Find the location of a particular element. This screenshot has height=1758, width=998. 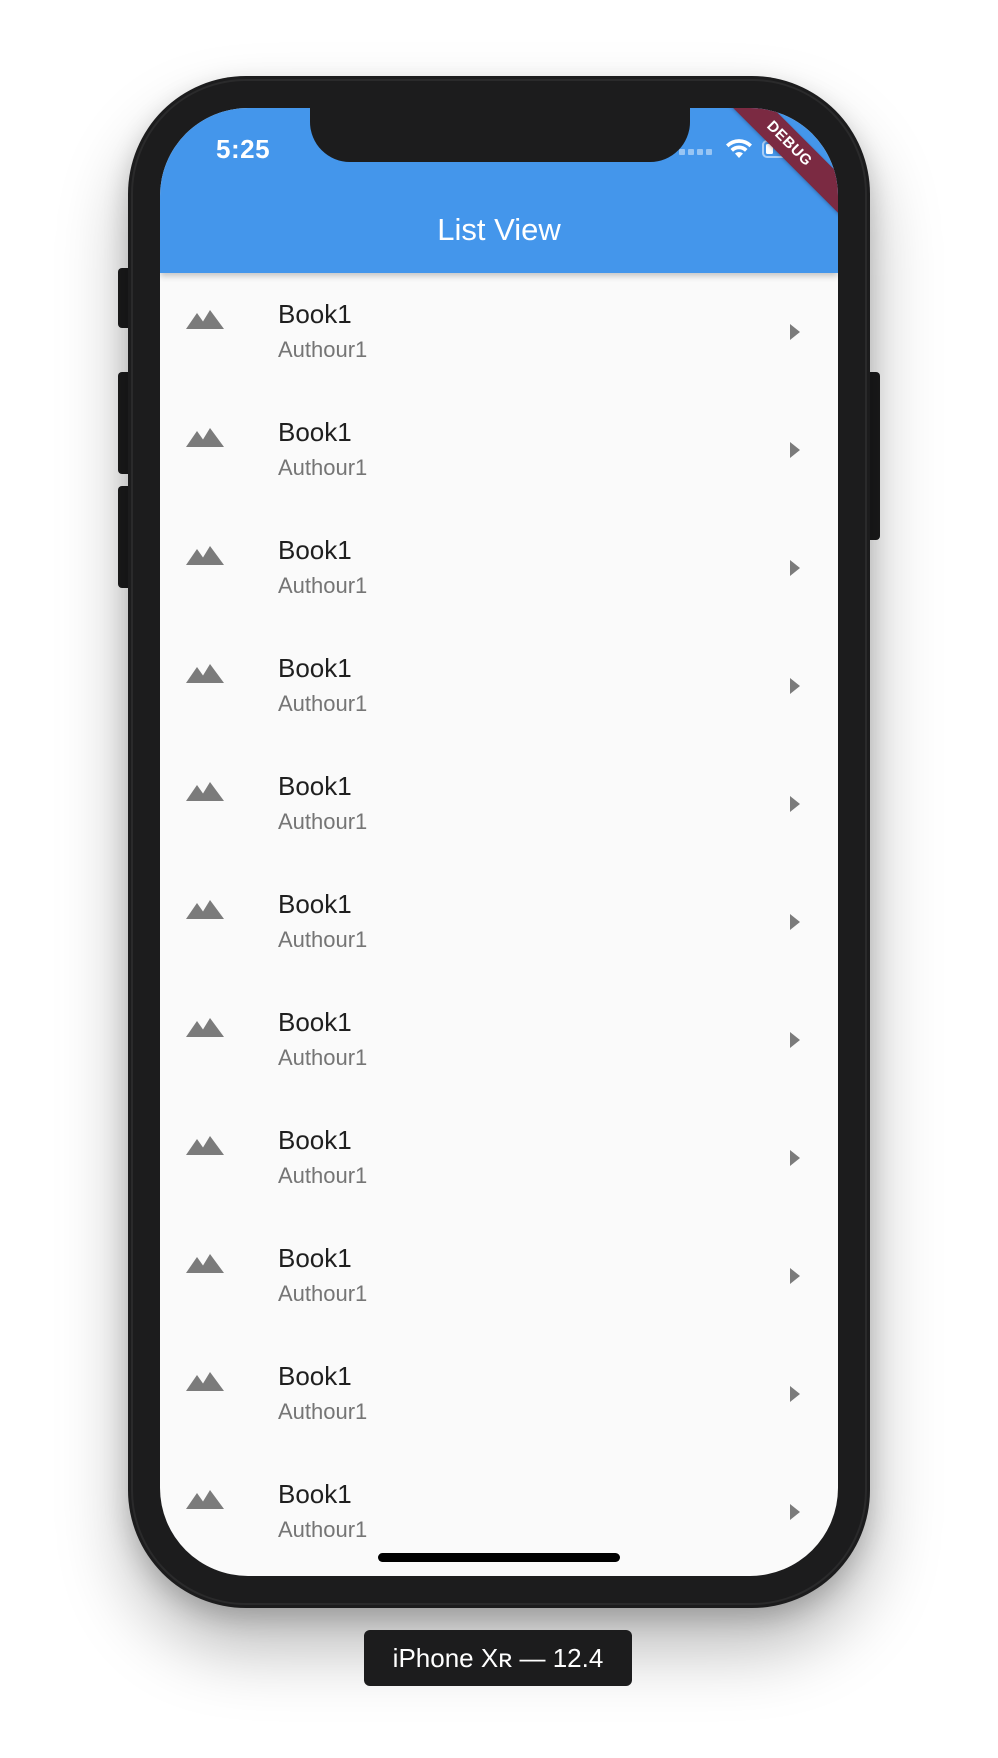

signal-dots-icon is located at coordinates (695, 151).